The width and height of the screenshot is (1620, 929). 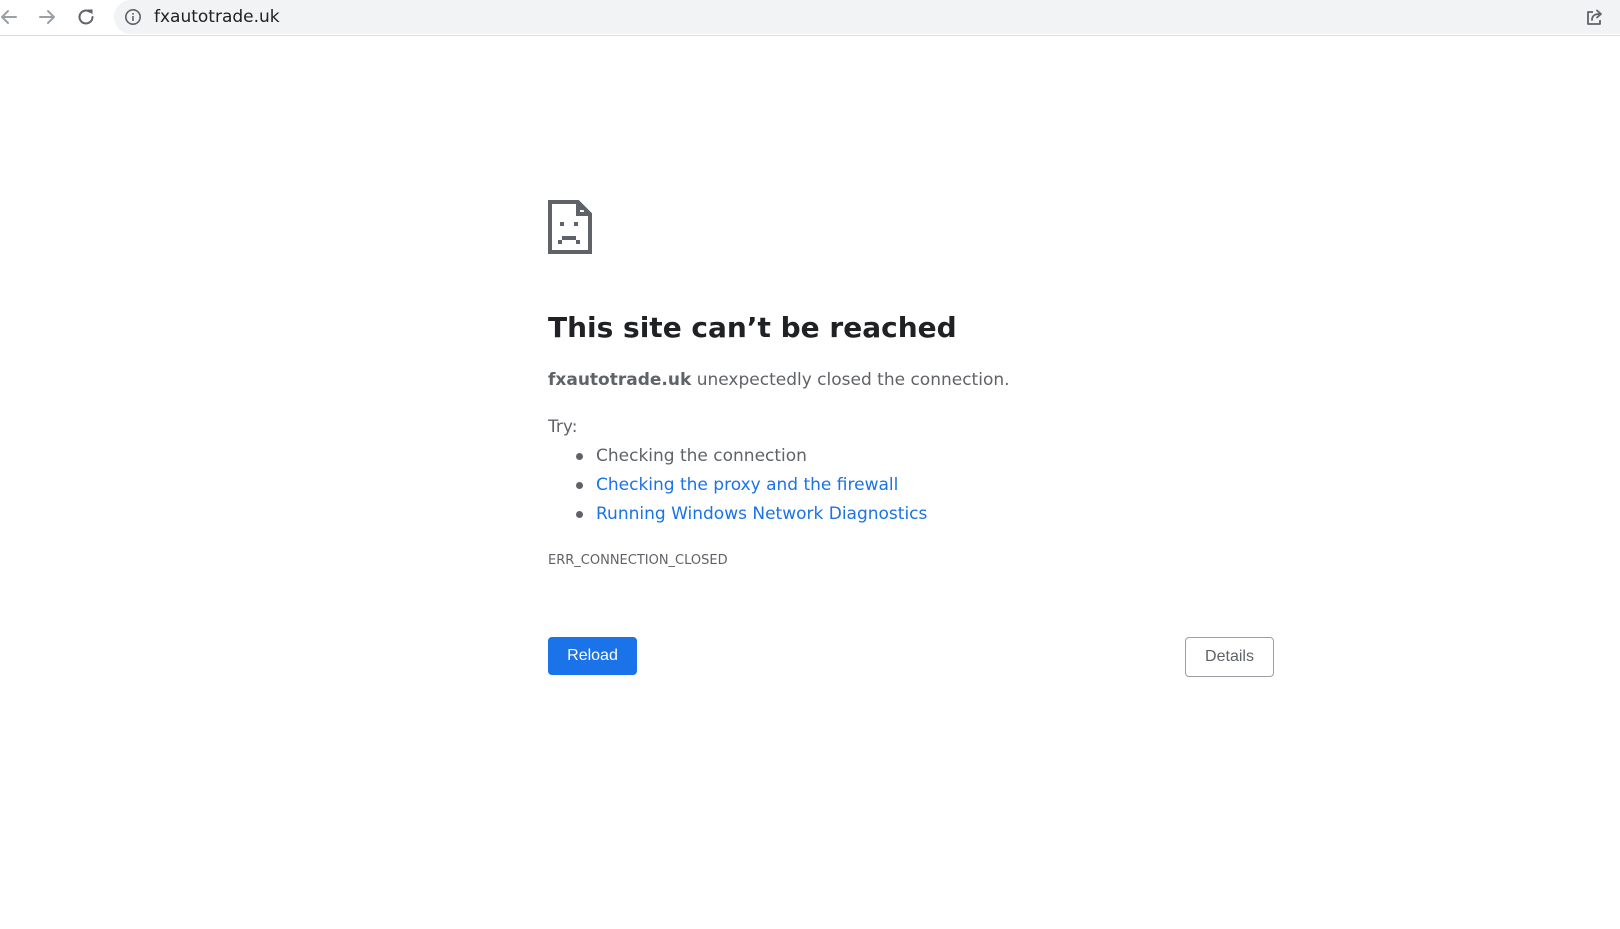 What do you see at coordinates (1595, 17) in the screenshot?
I see `share-icon` at bounding box center [1595, 17].